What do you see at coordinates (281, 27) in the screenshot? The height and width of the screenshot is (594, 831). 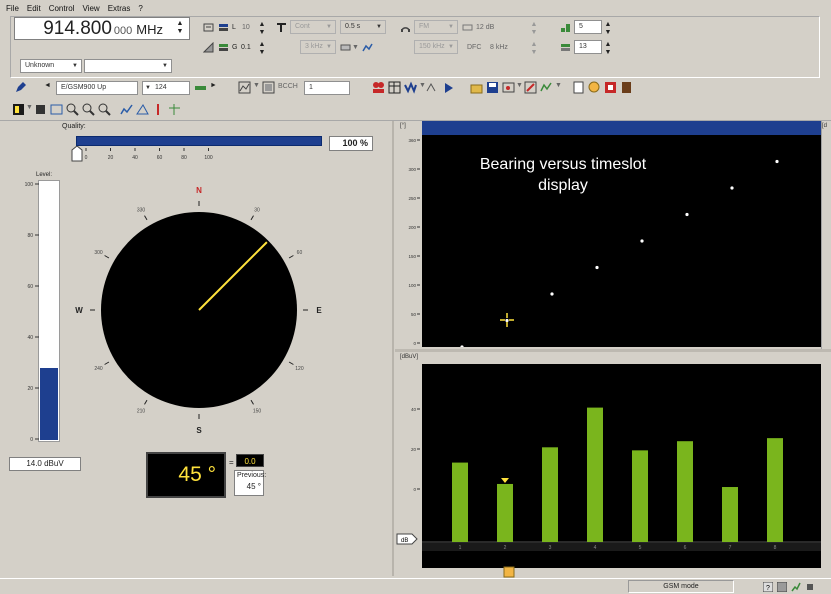 I see `tuning-icon` at bounding box center [281, 27].